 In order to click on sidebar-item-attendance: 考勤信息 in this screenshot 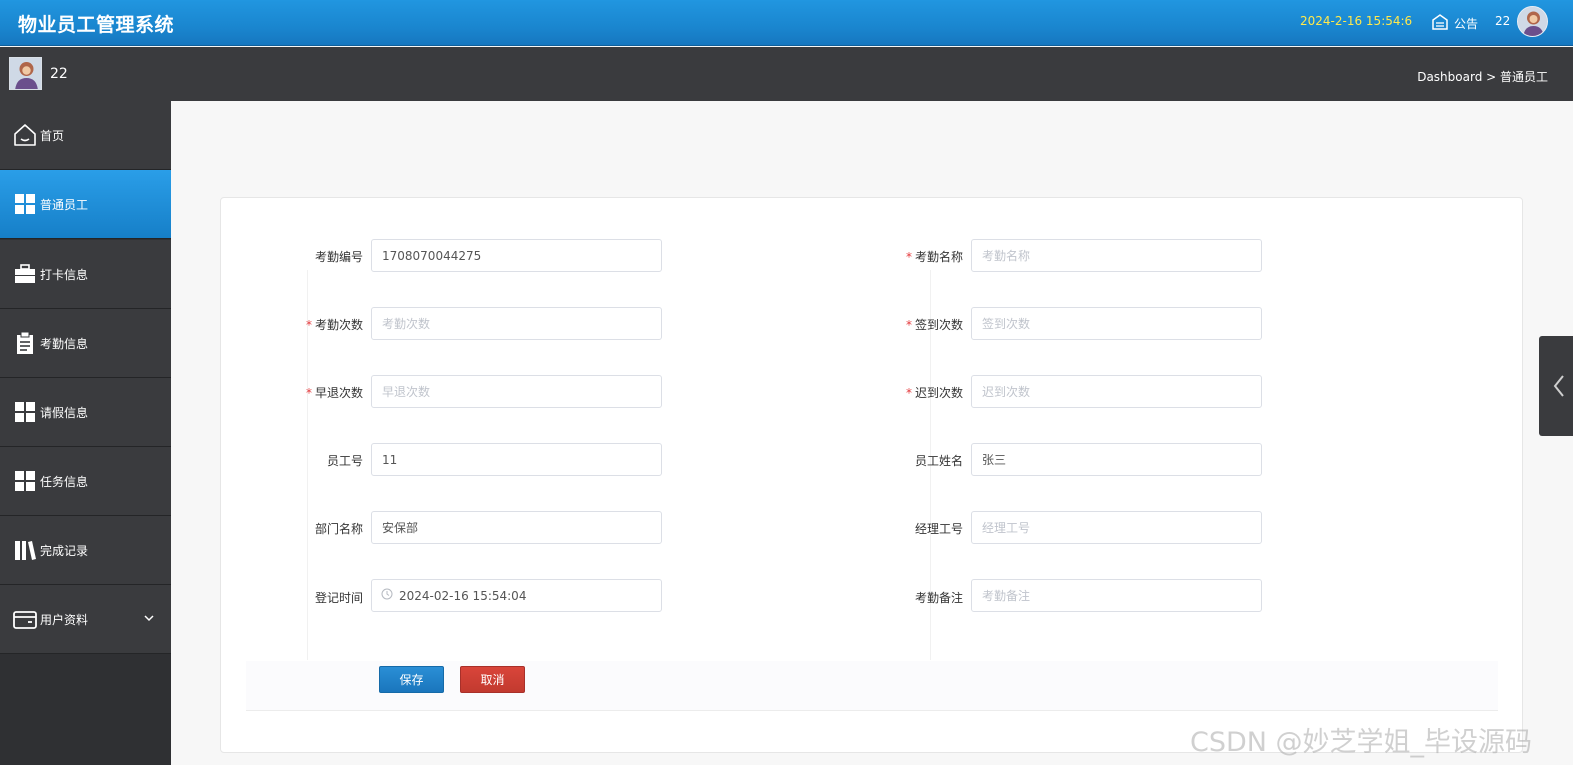, I will do `click(85, 343)`.